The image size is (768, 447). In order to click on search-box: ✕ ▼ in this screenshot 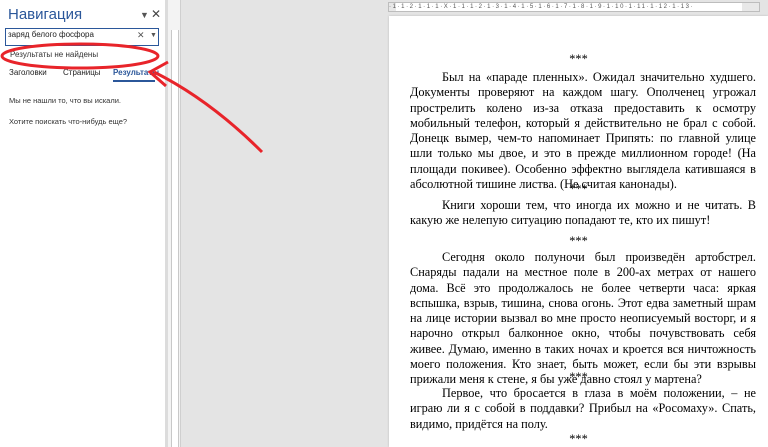, I will do `click(82, 37)`.